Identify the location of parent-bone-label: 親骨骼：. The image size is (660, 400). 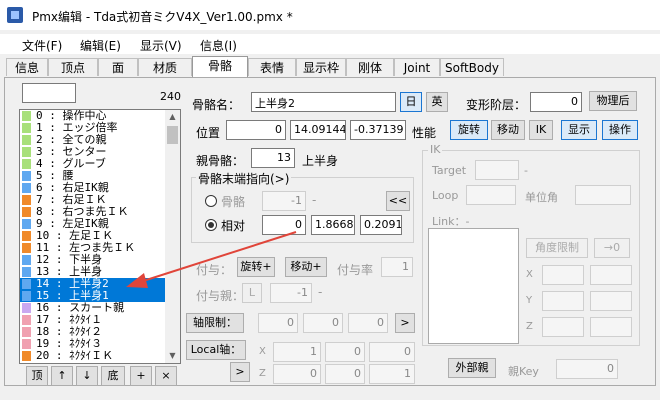
(220, 161).